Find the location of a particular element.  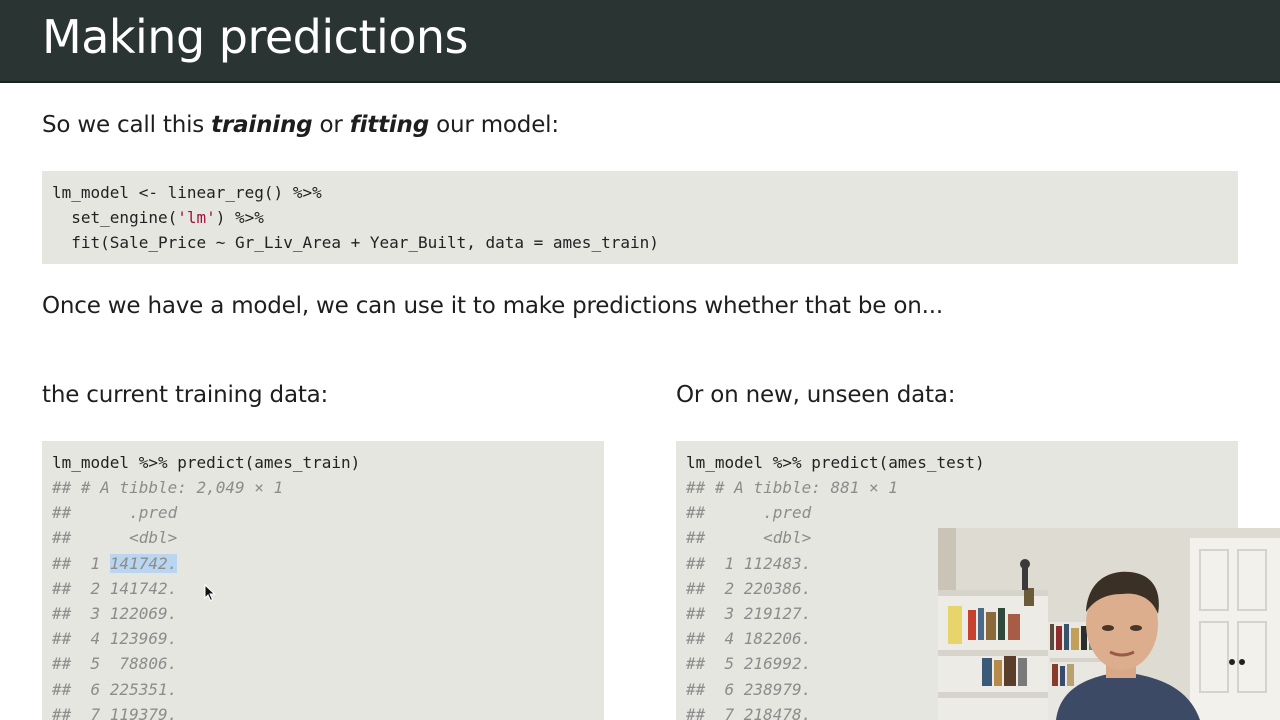

code-line-1: lm_model <- linear_reg() %>% is located at coordinates (187, 192).